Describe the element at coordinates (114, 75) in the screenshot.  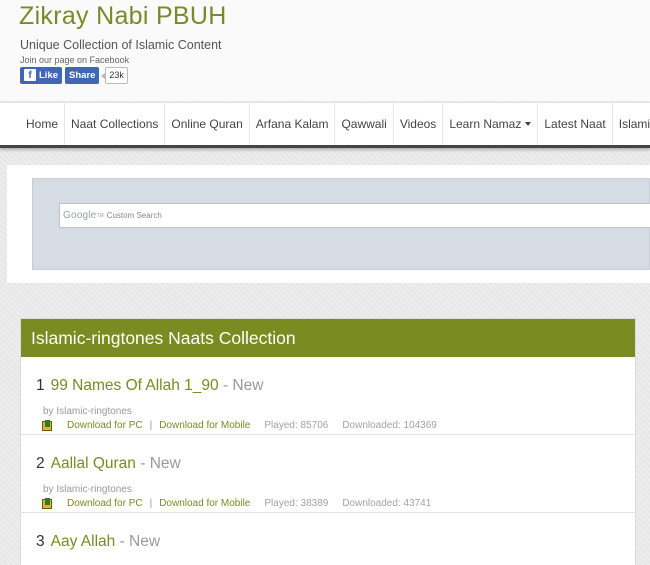
I see `facebook-like-count: 23k` at that location.